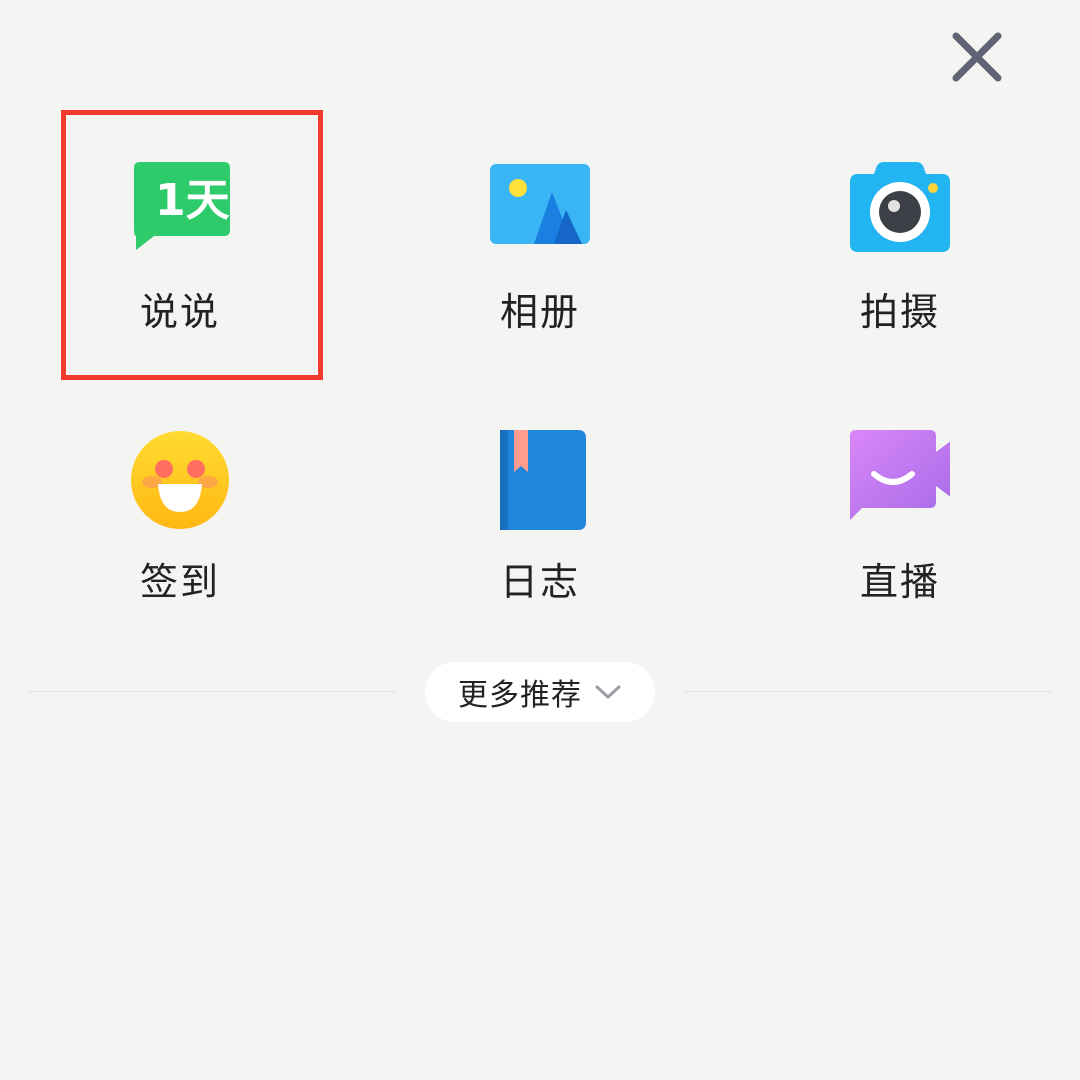 This screenshot has height=1080, width=1080. Describe the element at coordinates (899, 312) in the screenshot. I see `menu-item-label: 拍摄` at that location.